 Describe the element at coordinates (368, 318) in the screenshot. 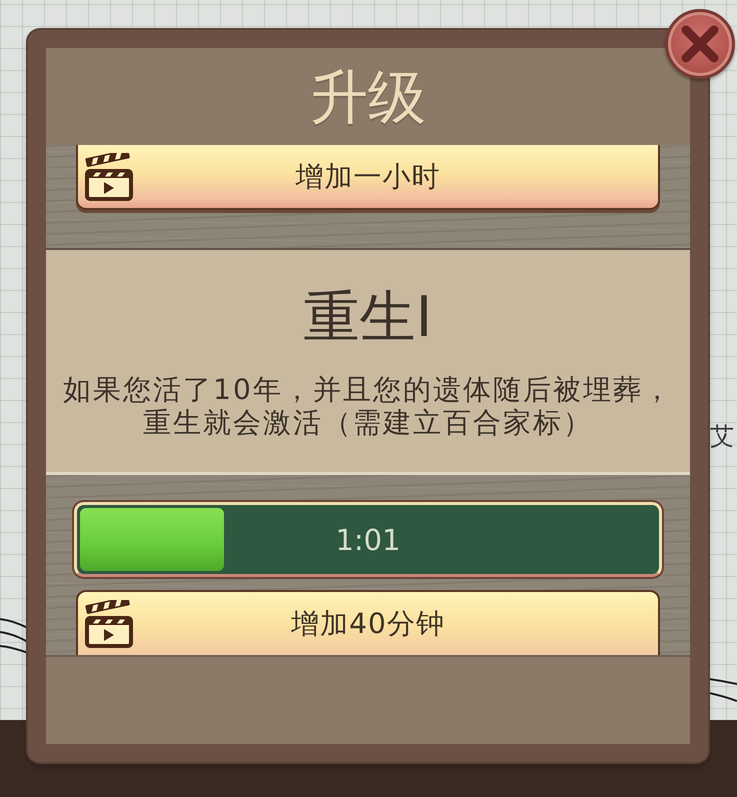

I see `perk-title: 重生I` at that location.